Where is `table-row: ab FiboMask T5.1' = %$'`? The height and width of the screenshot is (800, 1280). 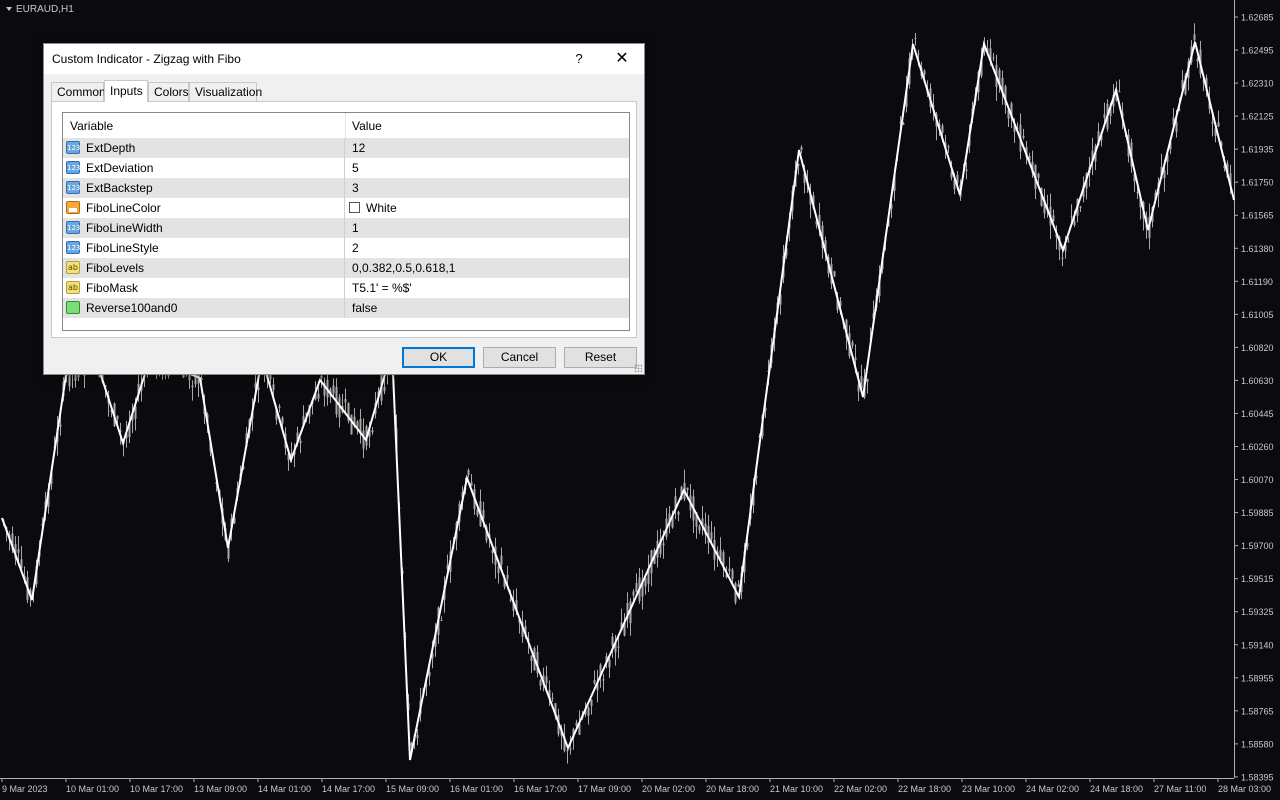 table-row: ab FiboMask T5.1' = %$' is located at coordinates (346, 288).